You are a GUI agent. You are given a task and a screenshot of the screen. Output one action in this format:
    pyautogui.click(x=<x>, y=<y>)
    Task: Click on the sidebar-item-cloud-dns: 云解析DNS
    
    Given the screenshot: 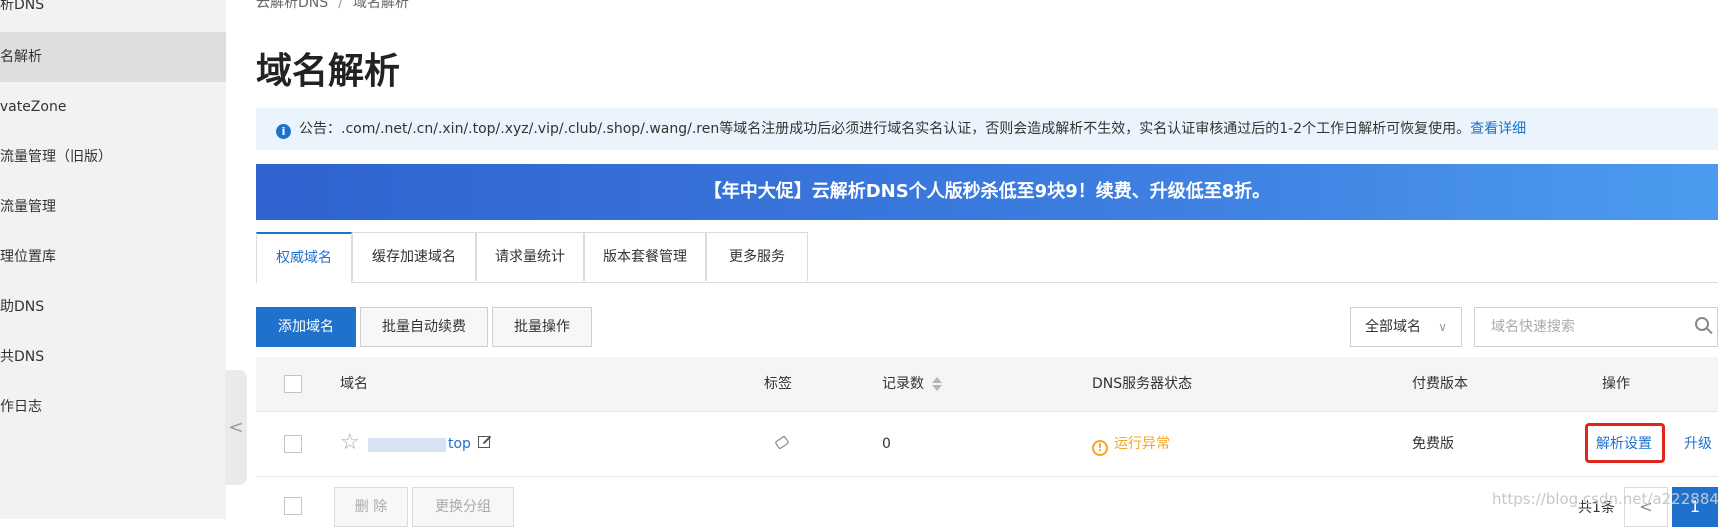 What is the action you would take?
    pyautogui.click(x=113, y=15)
    